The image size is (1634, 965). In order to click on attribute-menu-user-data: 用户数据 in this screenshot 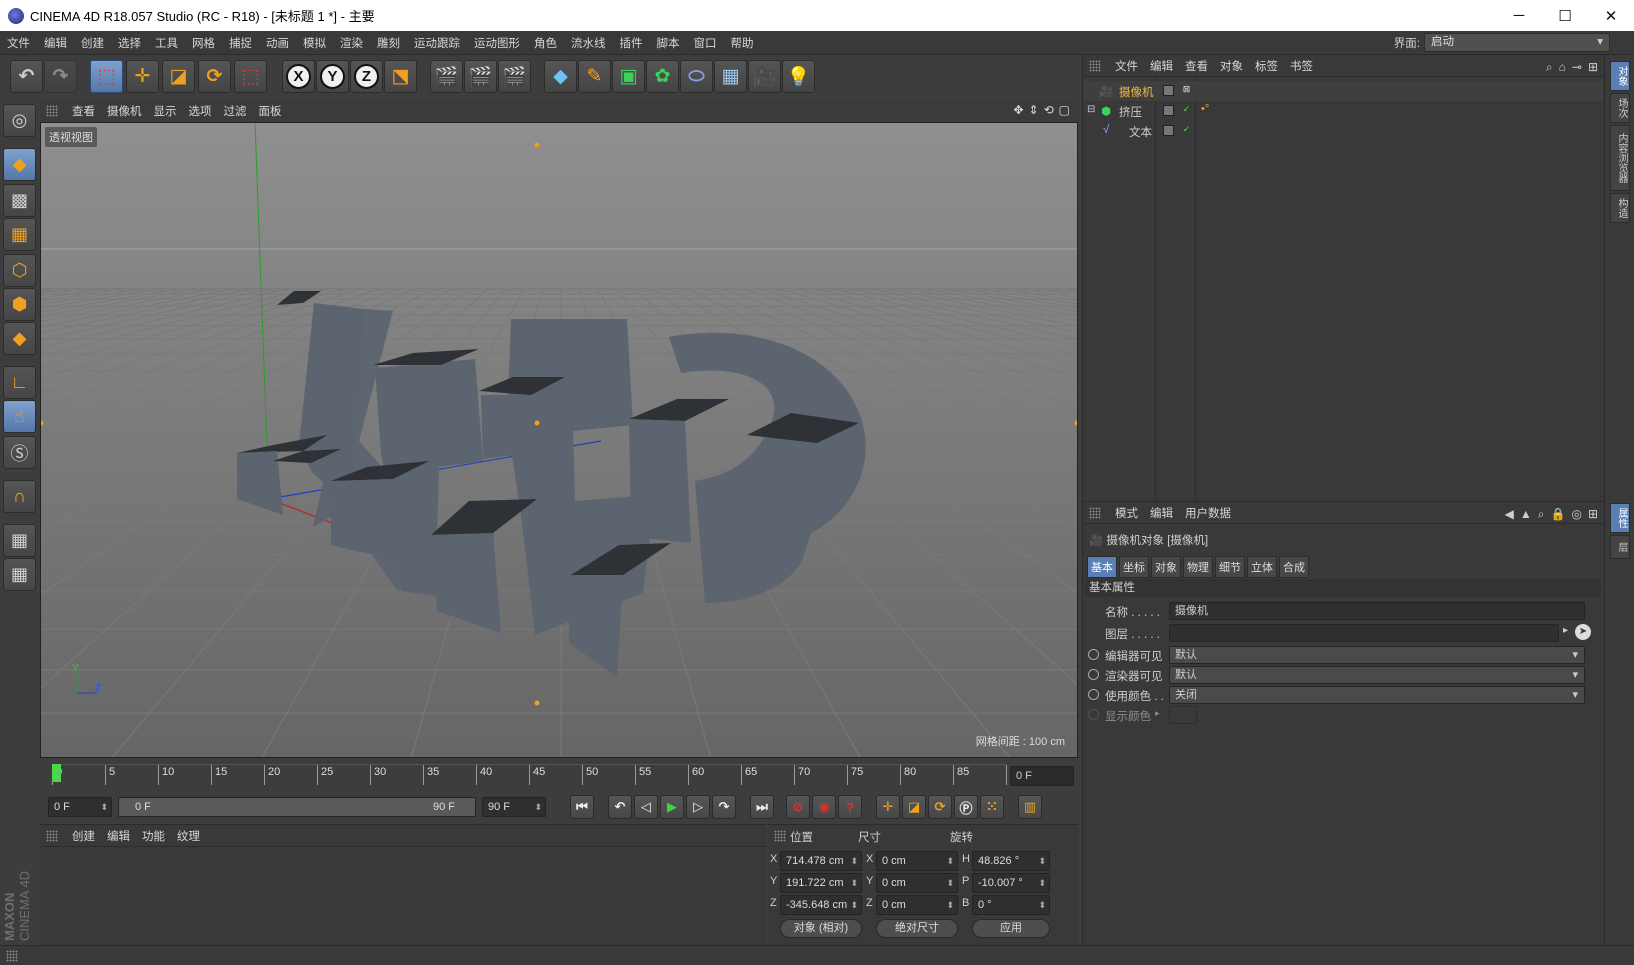, I will do `click(1208, 513)`.